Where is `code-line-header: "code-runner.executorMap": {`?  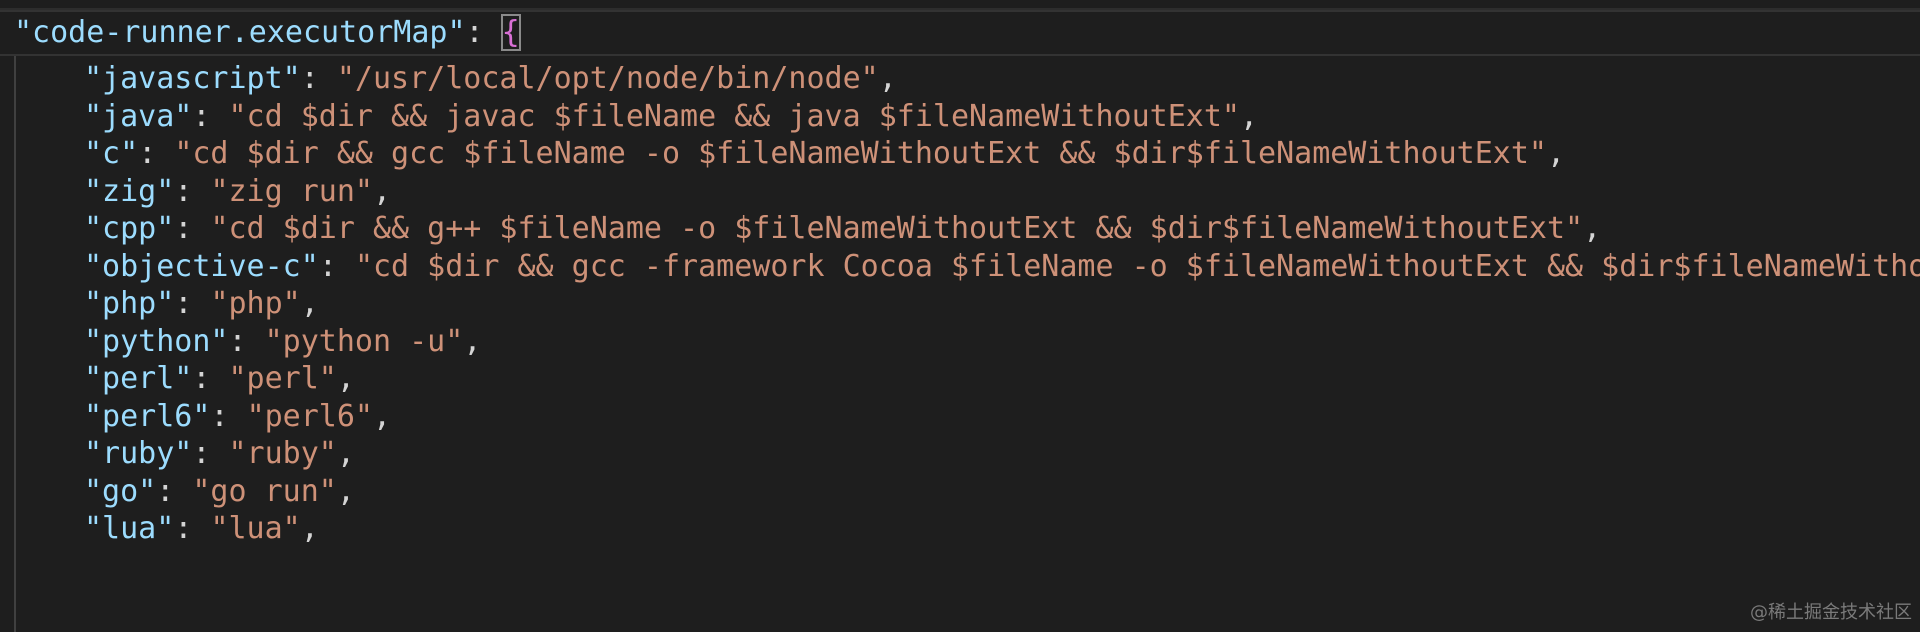 code-line-header: "code-runner.executorMap": { is located at coordinates (960, 33).